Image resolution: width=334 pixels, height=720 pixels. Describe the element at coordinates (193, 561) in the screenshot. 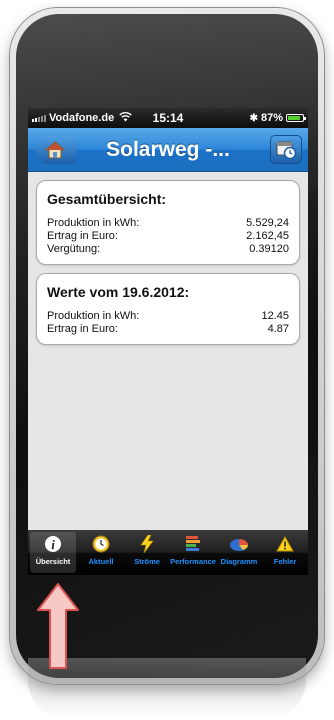

I see `tab-label: Performance` at that location.